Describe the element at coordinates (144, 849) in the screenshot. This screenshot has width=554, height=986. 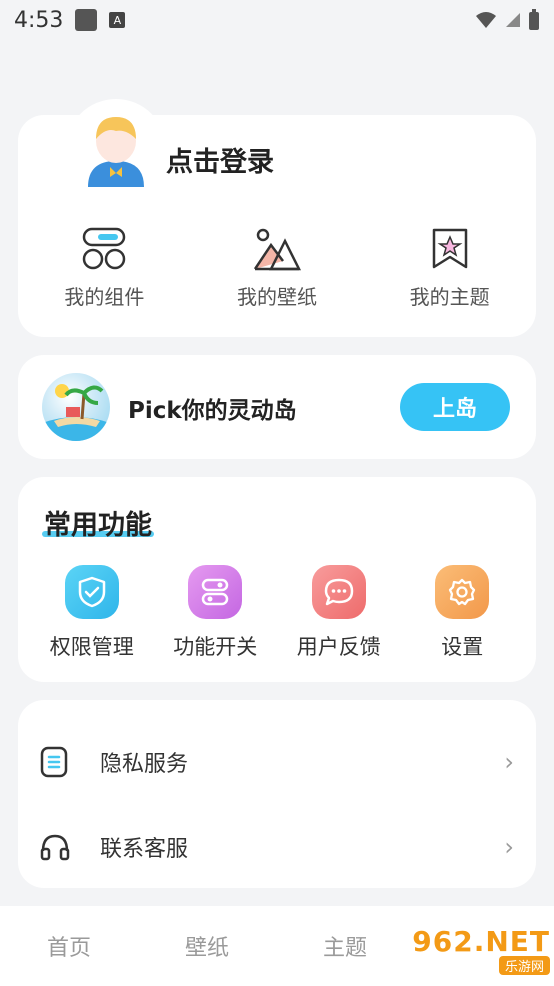
I see `list-label-support: 联系客服` at that location.